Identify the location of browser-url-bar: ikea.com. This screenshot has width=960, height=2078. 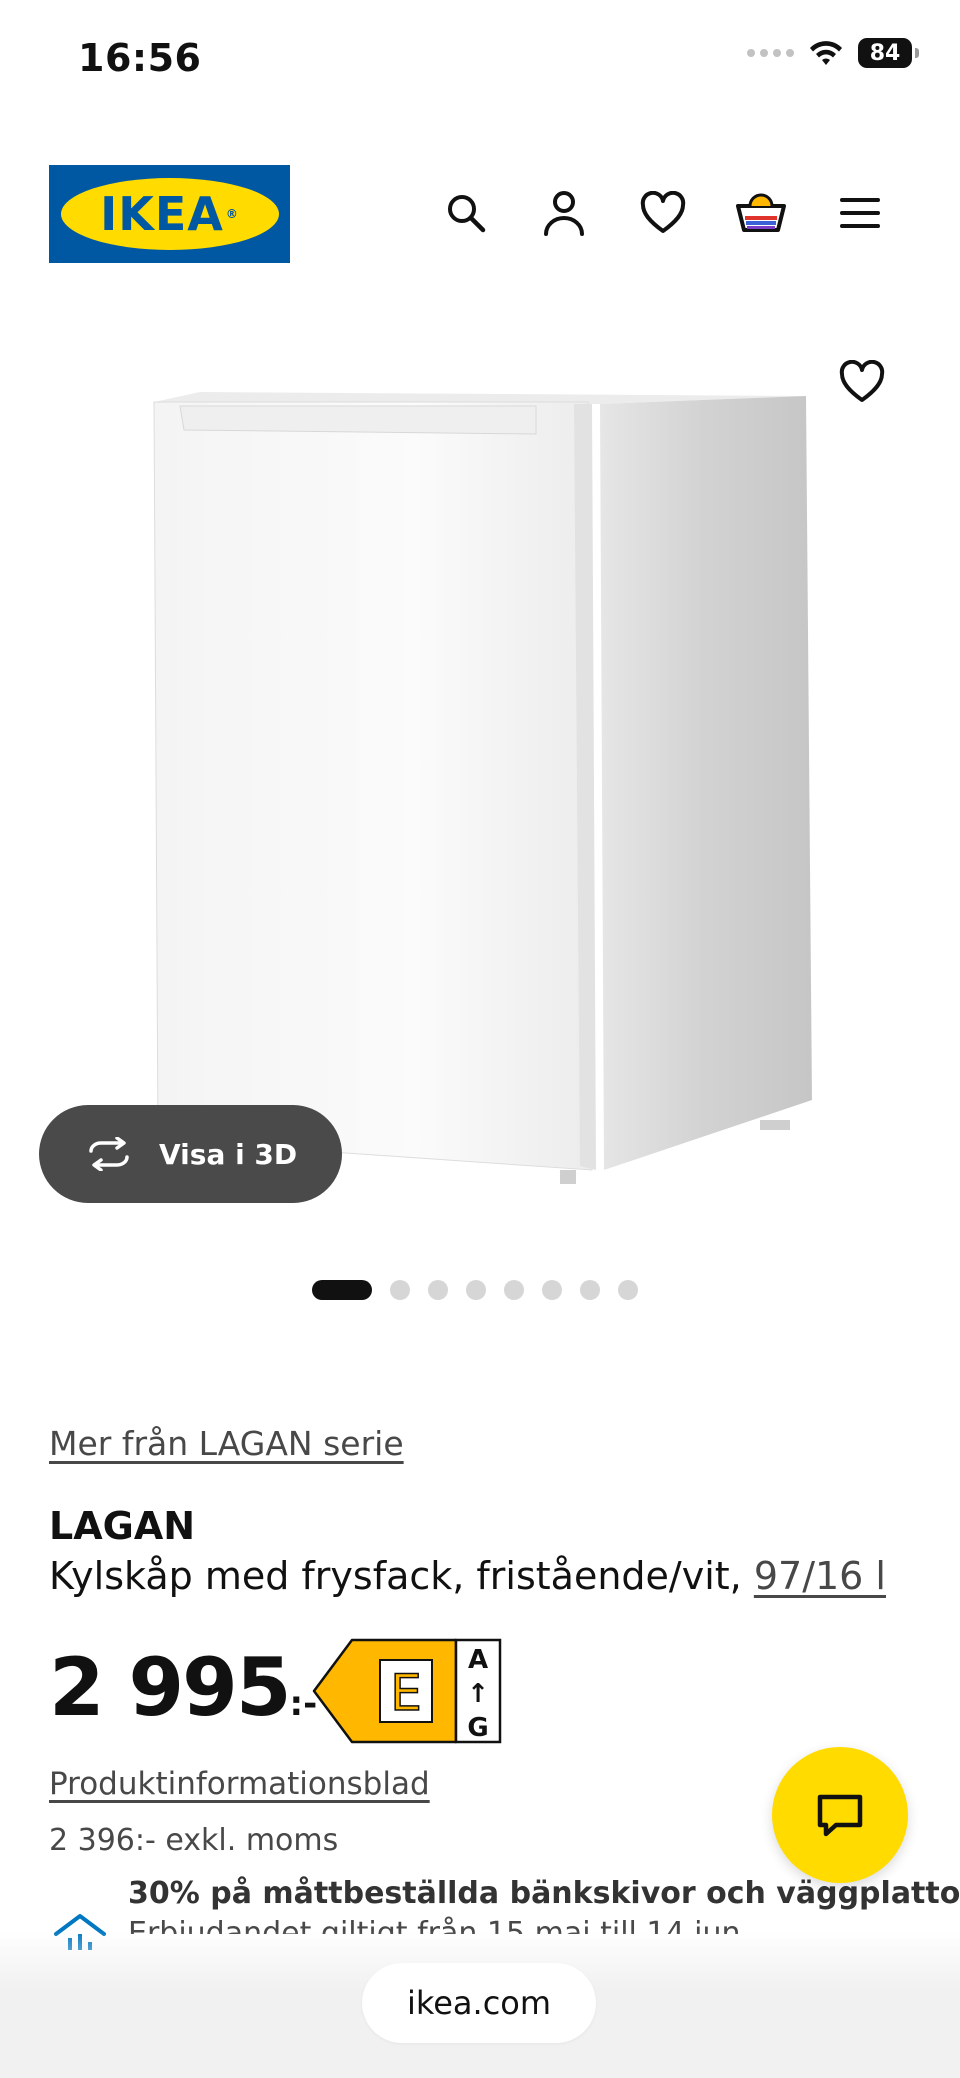
(479, 2003).